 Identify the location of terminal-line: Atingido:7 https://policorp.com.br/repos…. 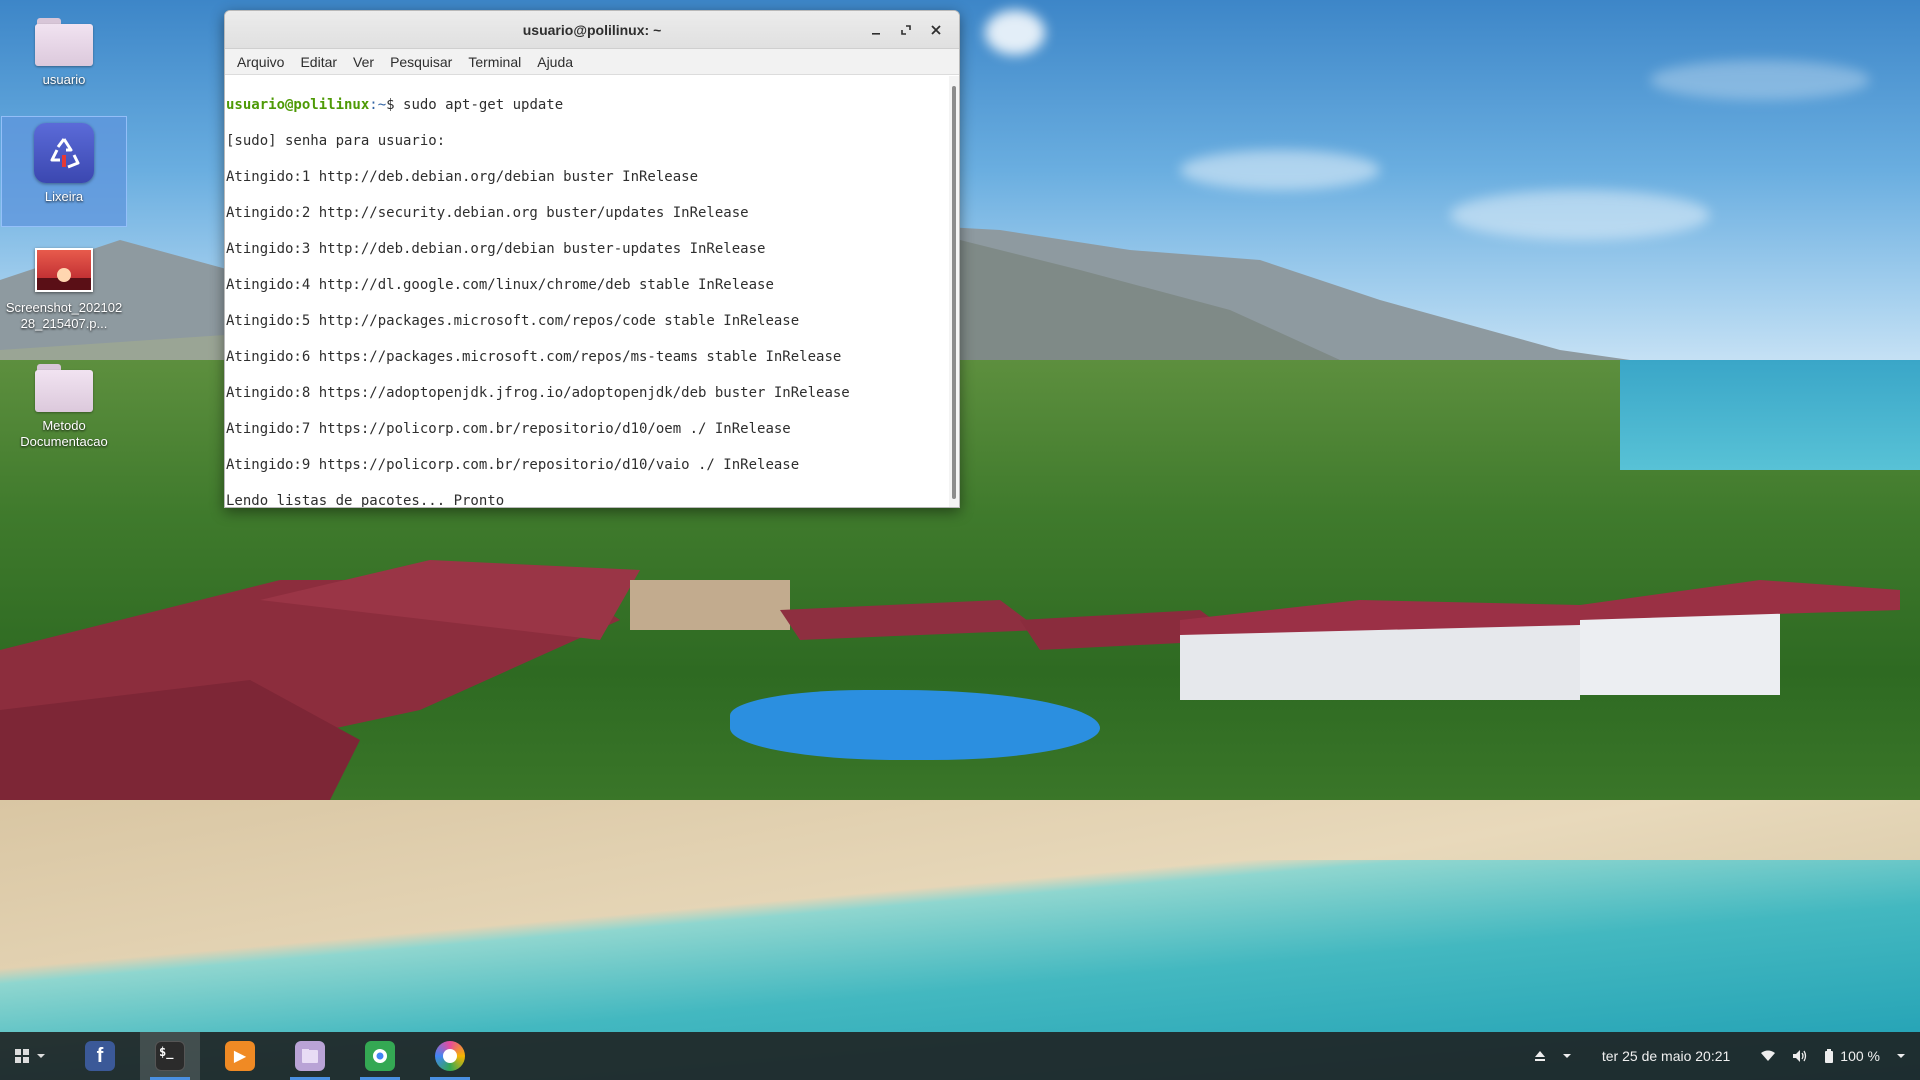
(508, 429).